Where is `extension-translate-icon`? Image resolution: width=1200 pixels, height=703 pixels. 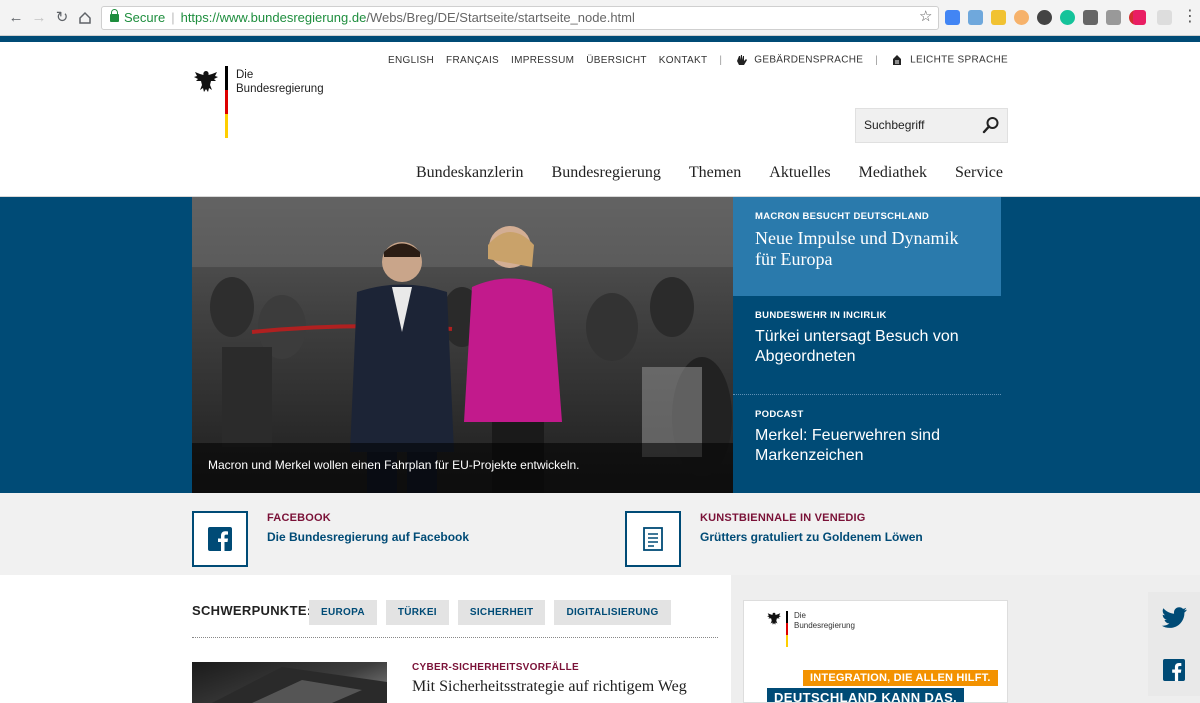 extension-translate-icon is located at coordinates (975, 17).